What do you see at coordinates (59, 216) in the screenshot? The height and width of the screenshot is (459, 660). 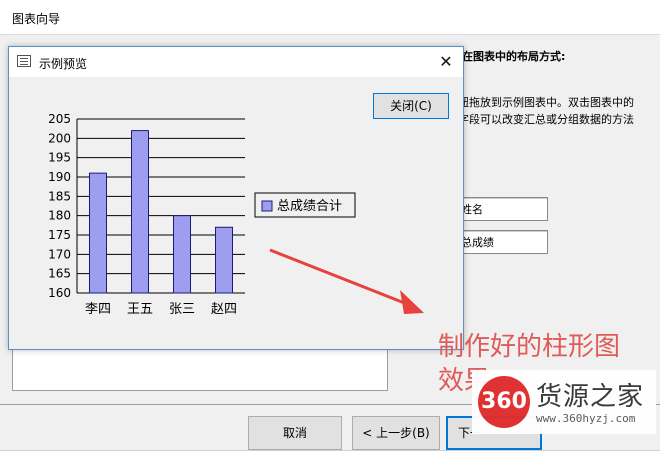 I see `y-tick-label: 180` at bounding box center [59, 216].